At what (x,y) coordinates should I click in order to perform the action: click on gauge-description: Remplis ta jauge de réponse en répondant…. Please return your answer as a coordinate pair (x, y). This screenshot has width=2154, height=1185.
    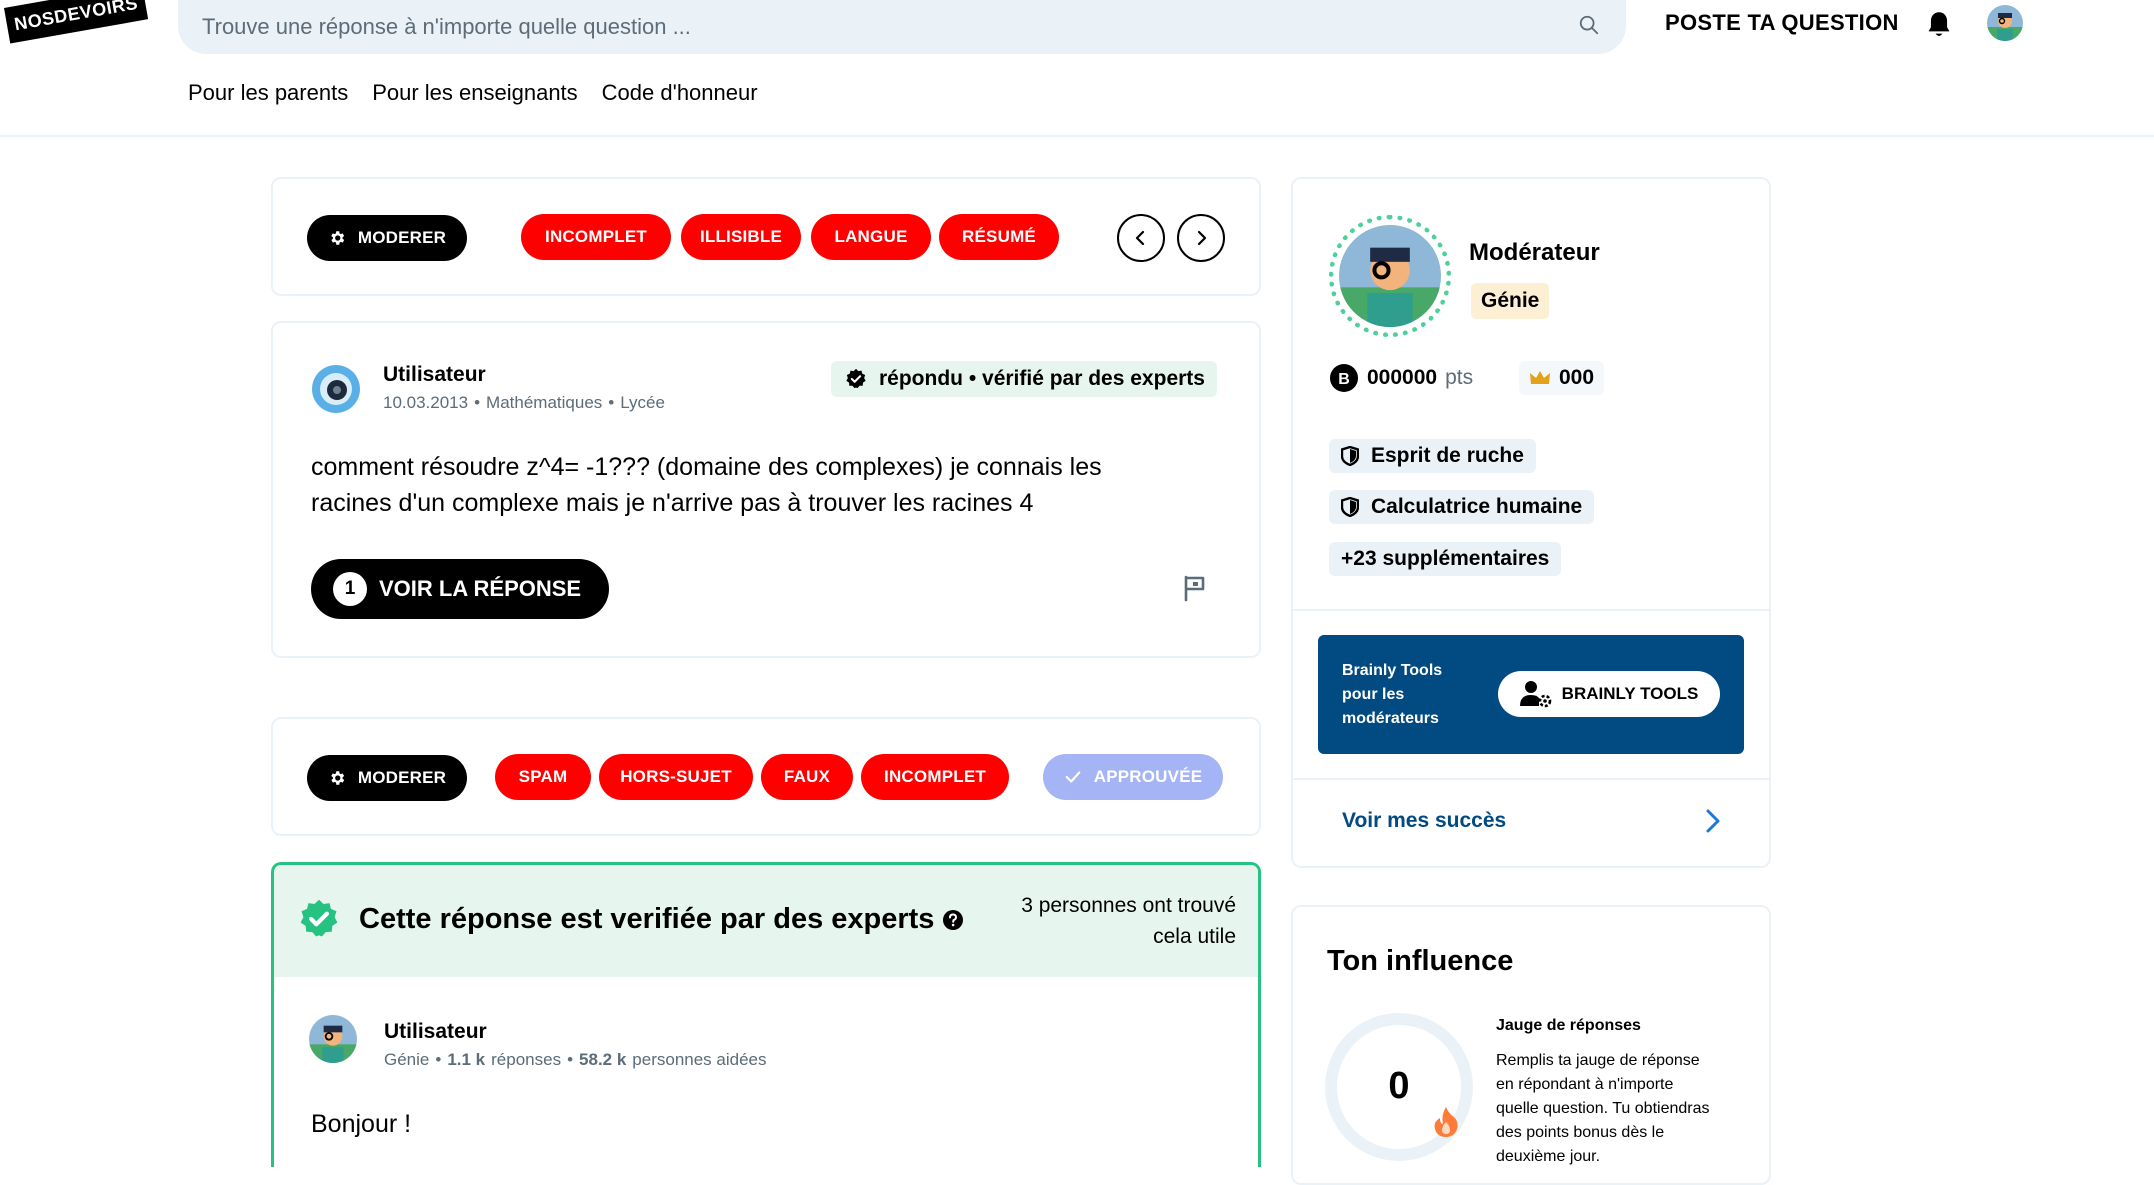
    Looking at the image, I should click on (1626, 1109).